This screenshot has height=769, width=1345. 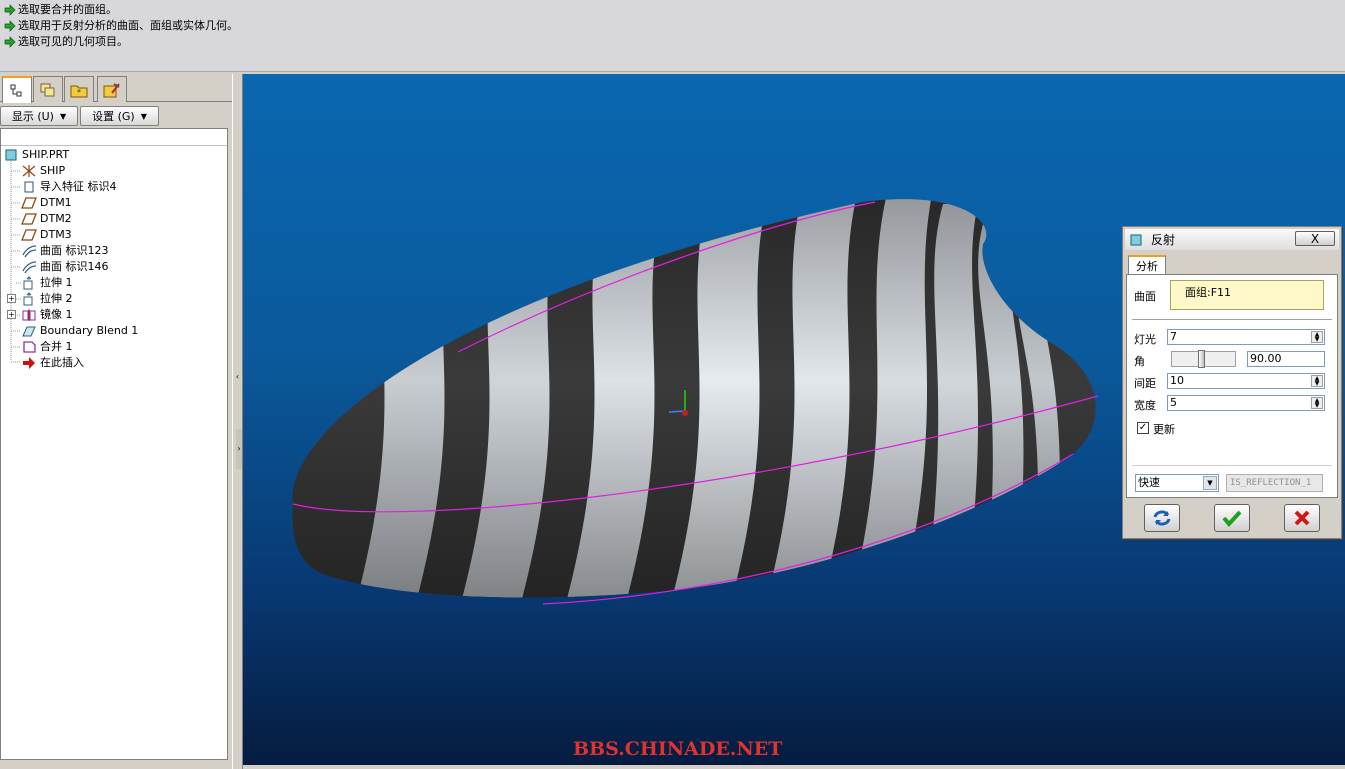 I want to click on settings-dropdown: 设置 (G) ▼, so click(x=119, y=116).